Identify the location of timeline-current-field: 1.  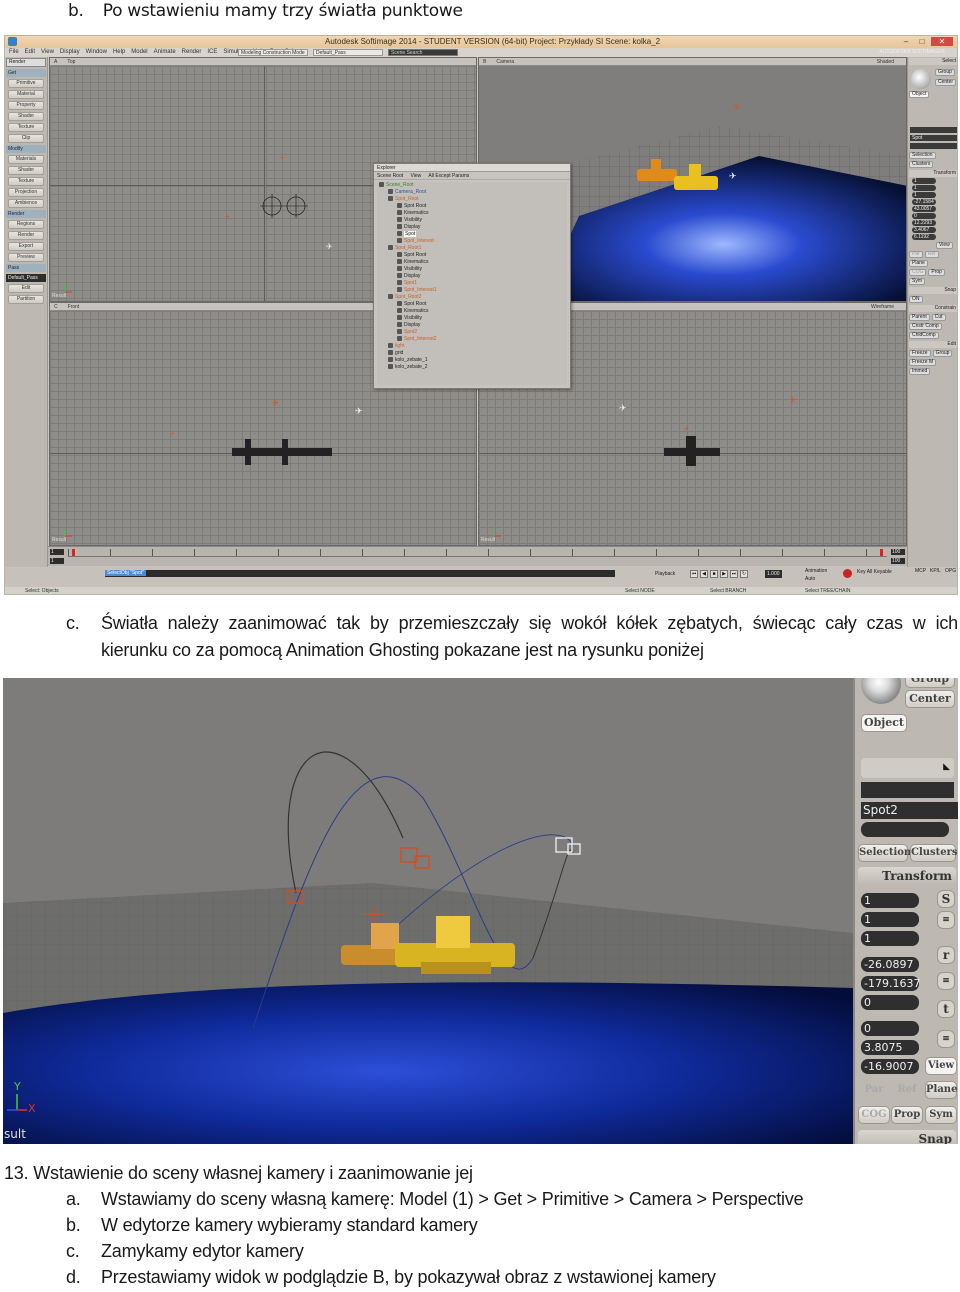
(57, 561).